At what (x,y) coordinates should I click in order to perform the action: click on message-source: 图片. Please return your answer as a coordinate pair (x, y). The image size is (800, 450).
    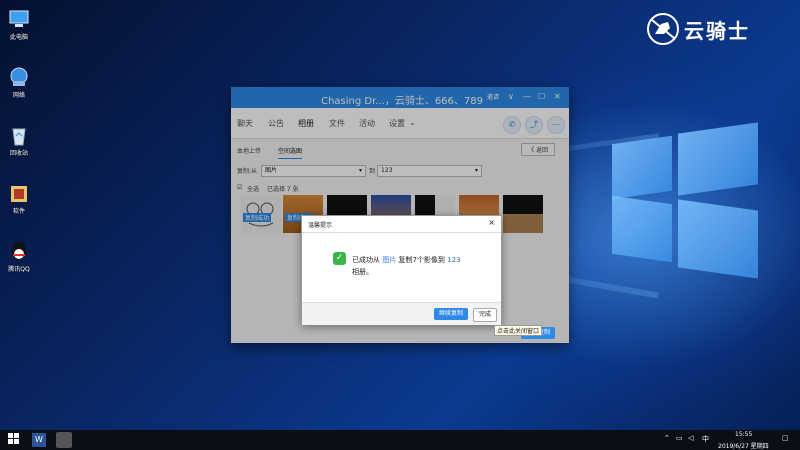
    Looking at the image, I should click on (389, 260).